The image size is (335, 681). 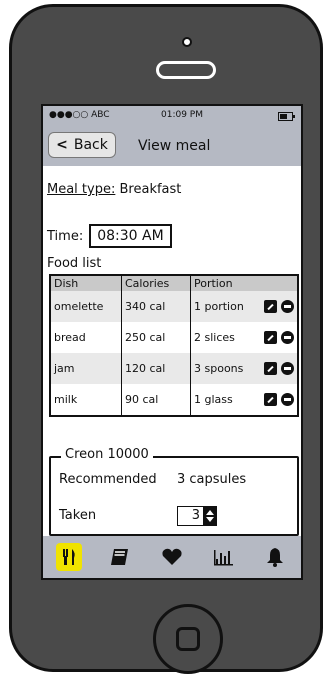 What do you see at coordinates (209, 516) in the screenshot?
I see `stepper-buttons` at bounding box center [209, 516].